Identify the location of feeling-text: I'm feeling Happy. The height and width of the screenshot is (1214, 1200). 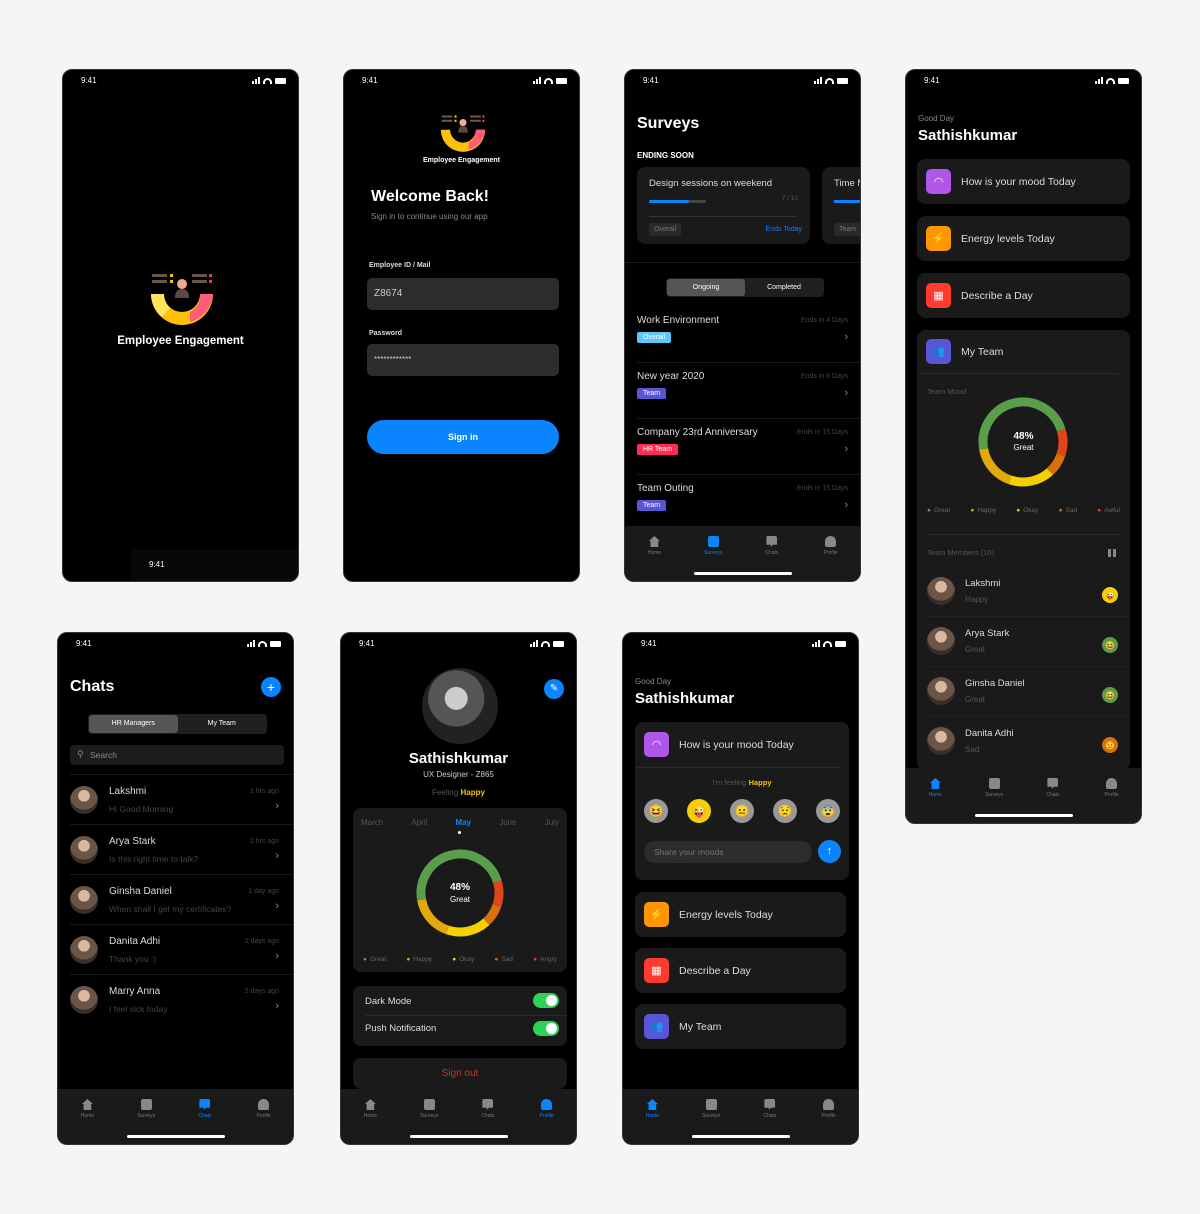
(742, 782).